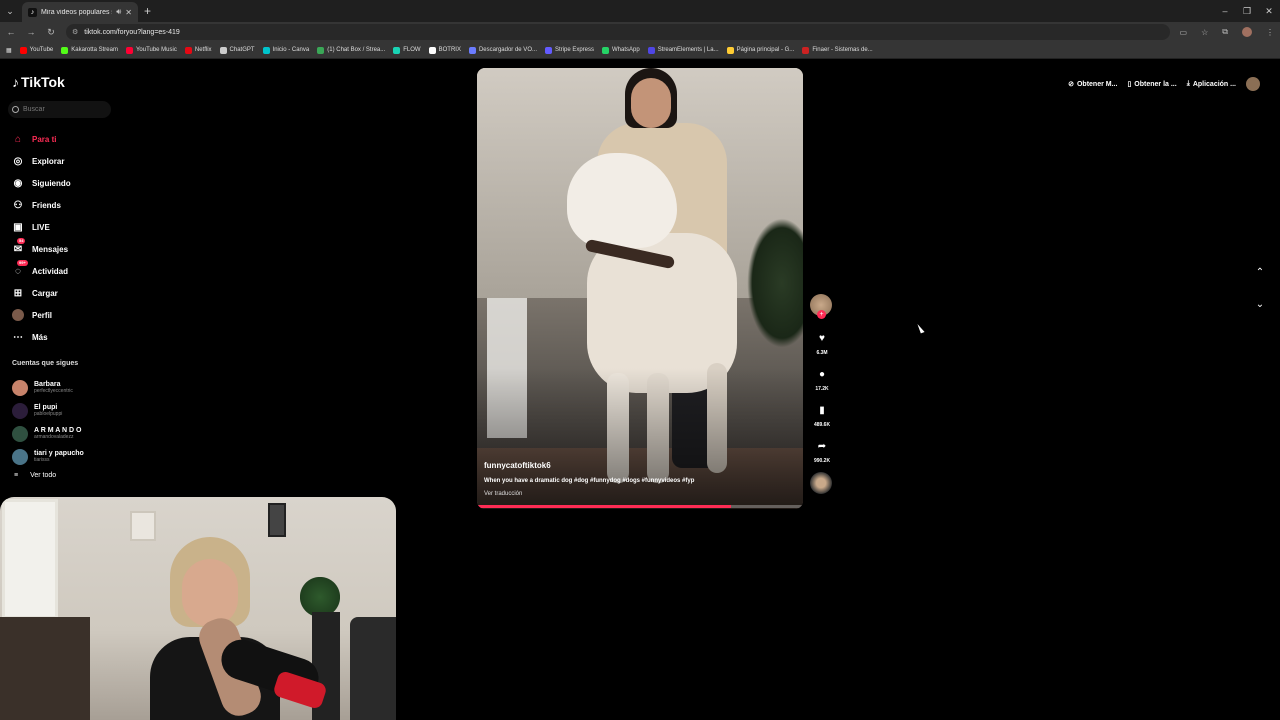  What do you see at coordinates (51, 32) in the screenshot?
I see `reload-icon: ↻` at bounding box center [51, 32].